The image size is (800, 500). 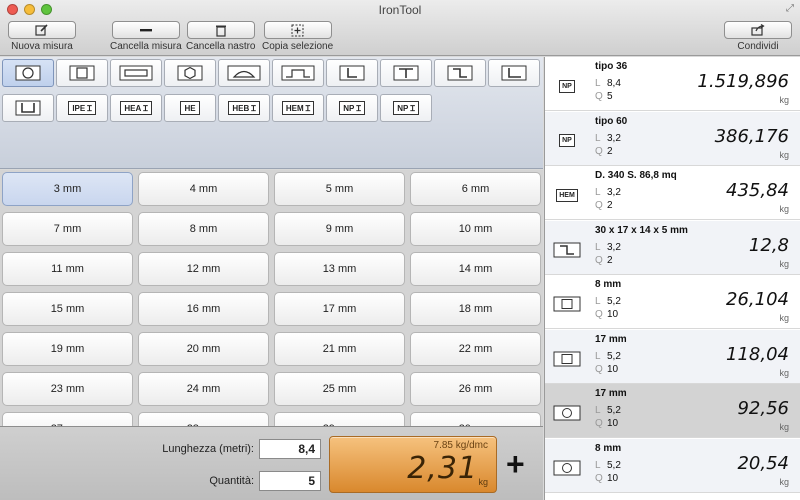 I want to click on quantity-label: Quantità:, so click(x=231, y=481).